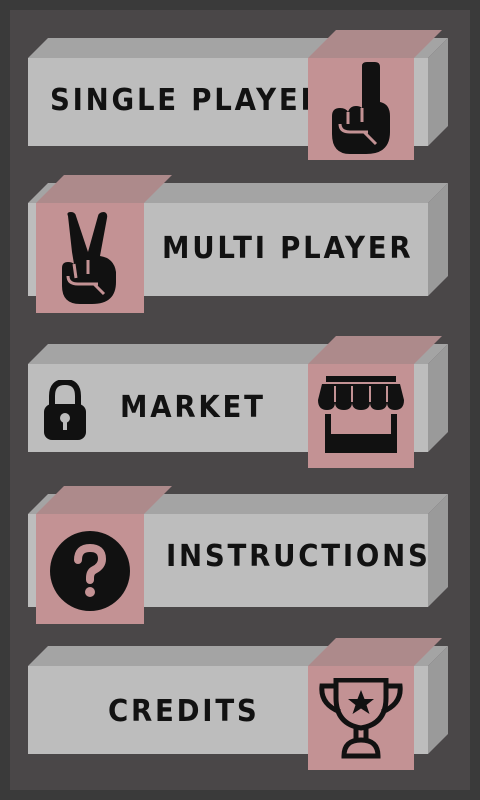 This screenshot has width=480, height=800. Describe the element at coordinates (361, 108) in the screenshot. I see `index-finger-icon` at that location.